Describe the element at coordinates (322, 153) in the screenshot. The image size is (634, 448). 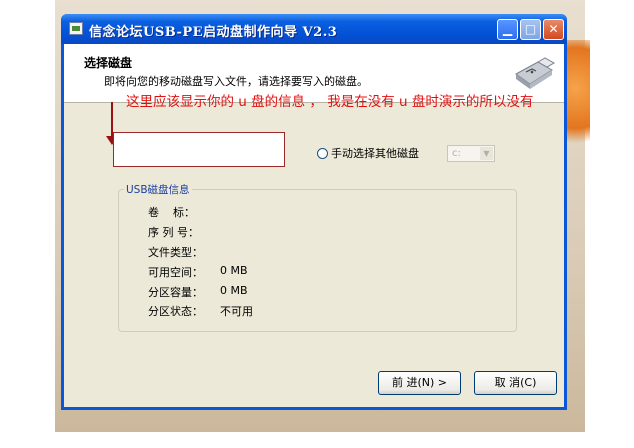
I see `radio-button` at that location.